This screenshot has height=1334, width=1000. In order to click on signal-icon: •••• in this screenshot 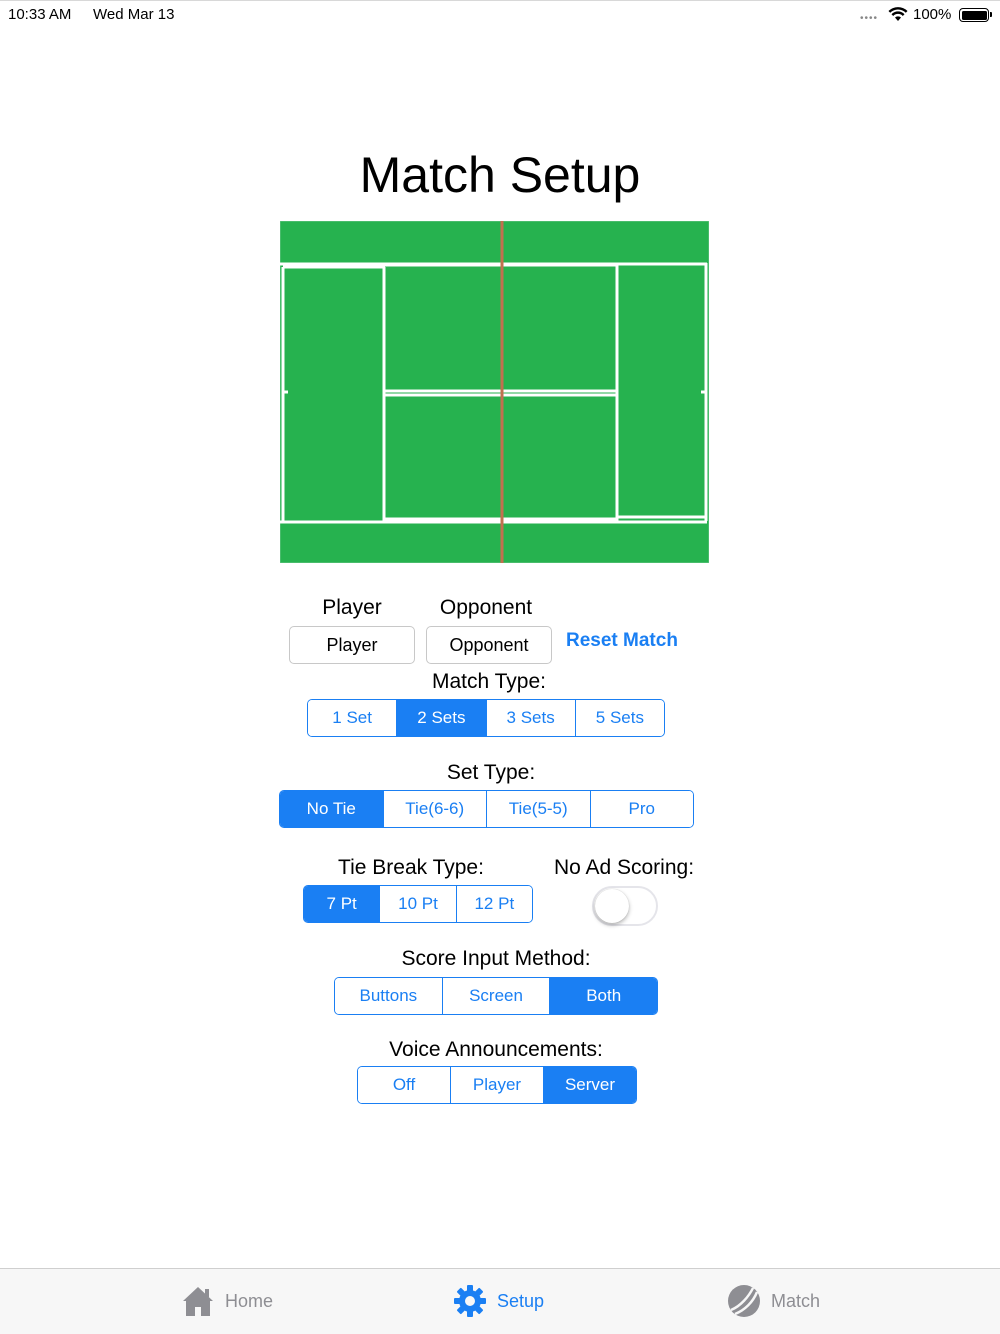, I will do `click(869, 18)`.